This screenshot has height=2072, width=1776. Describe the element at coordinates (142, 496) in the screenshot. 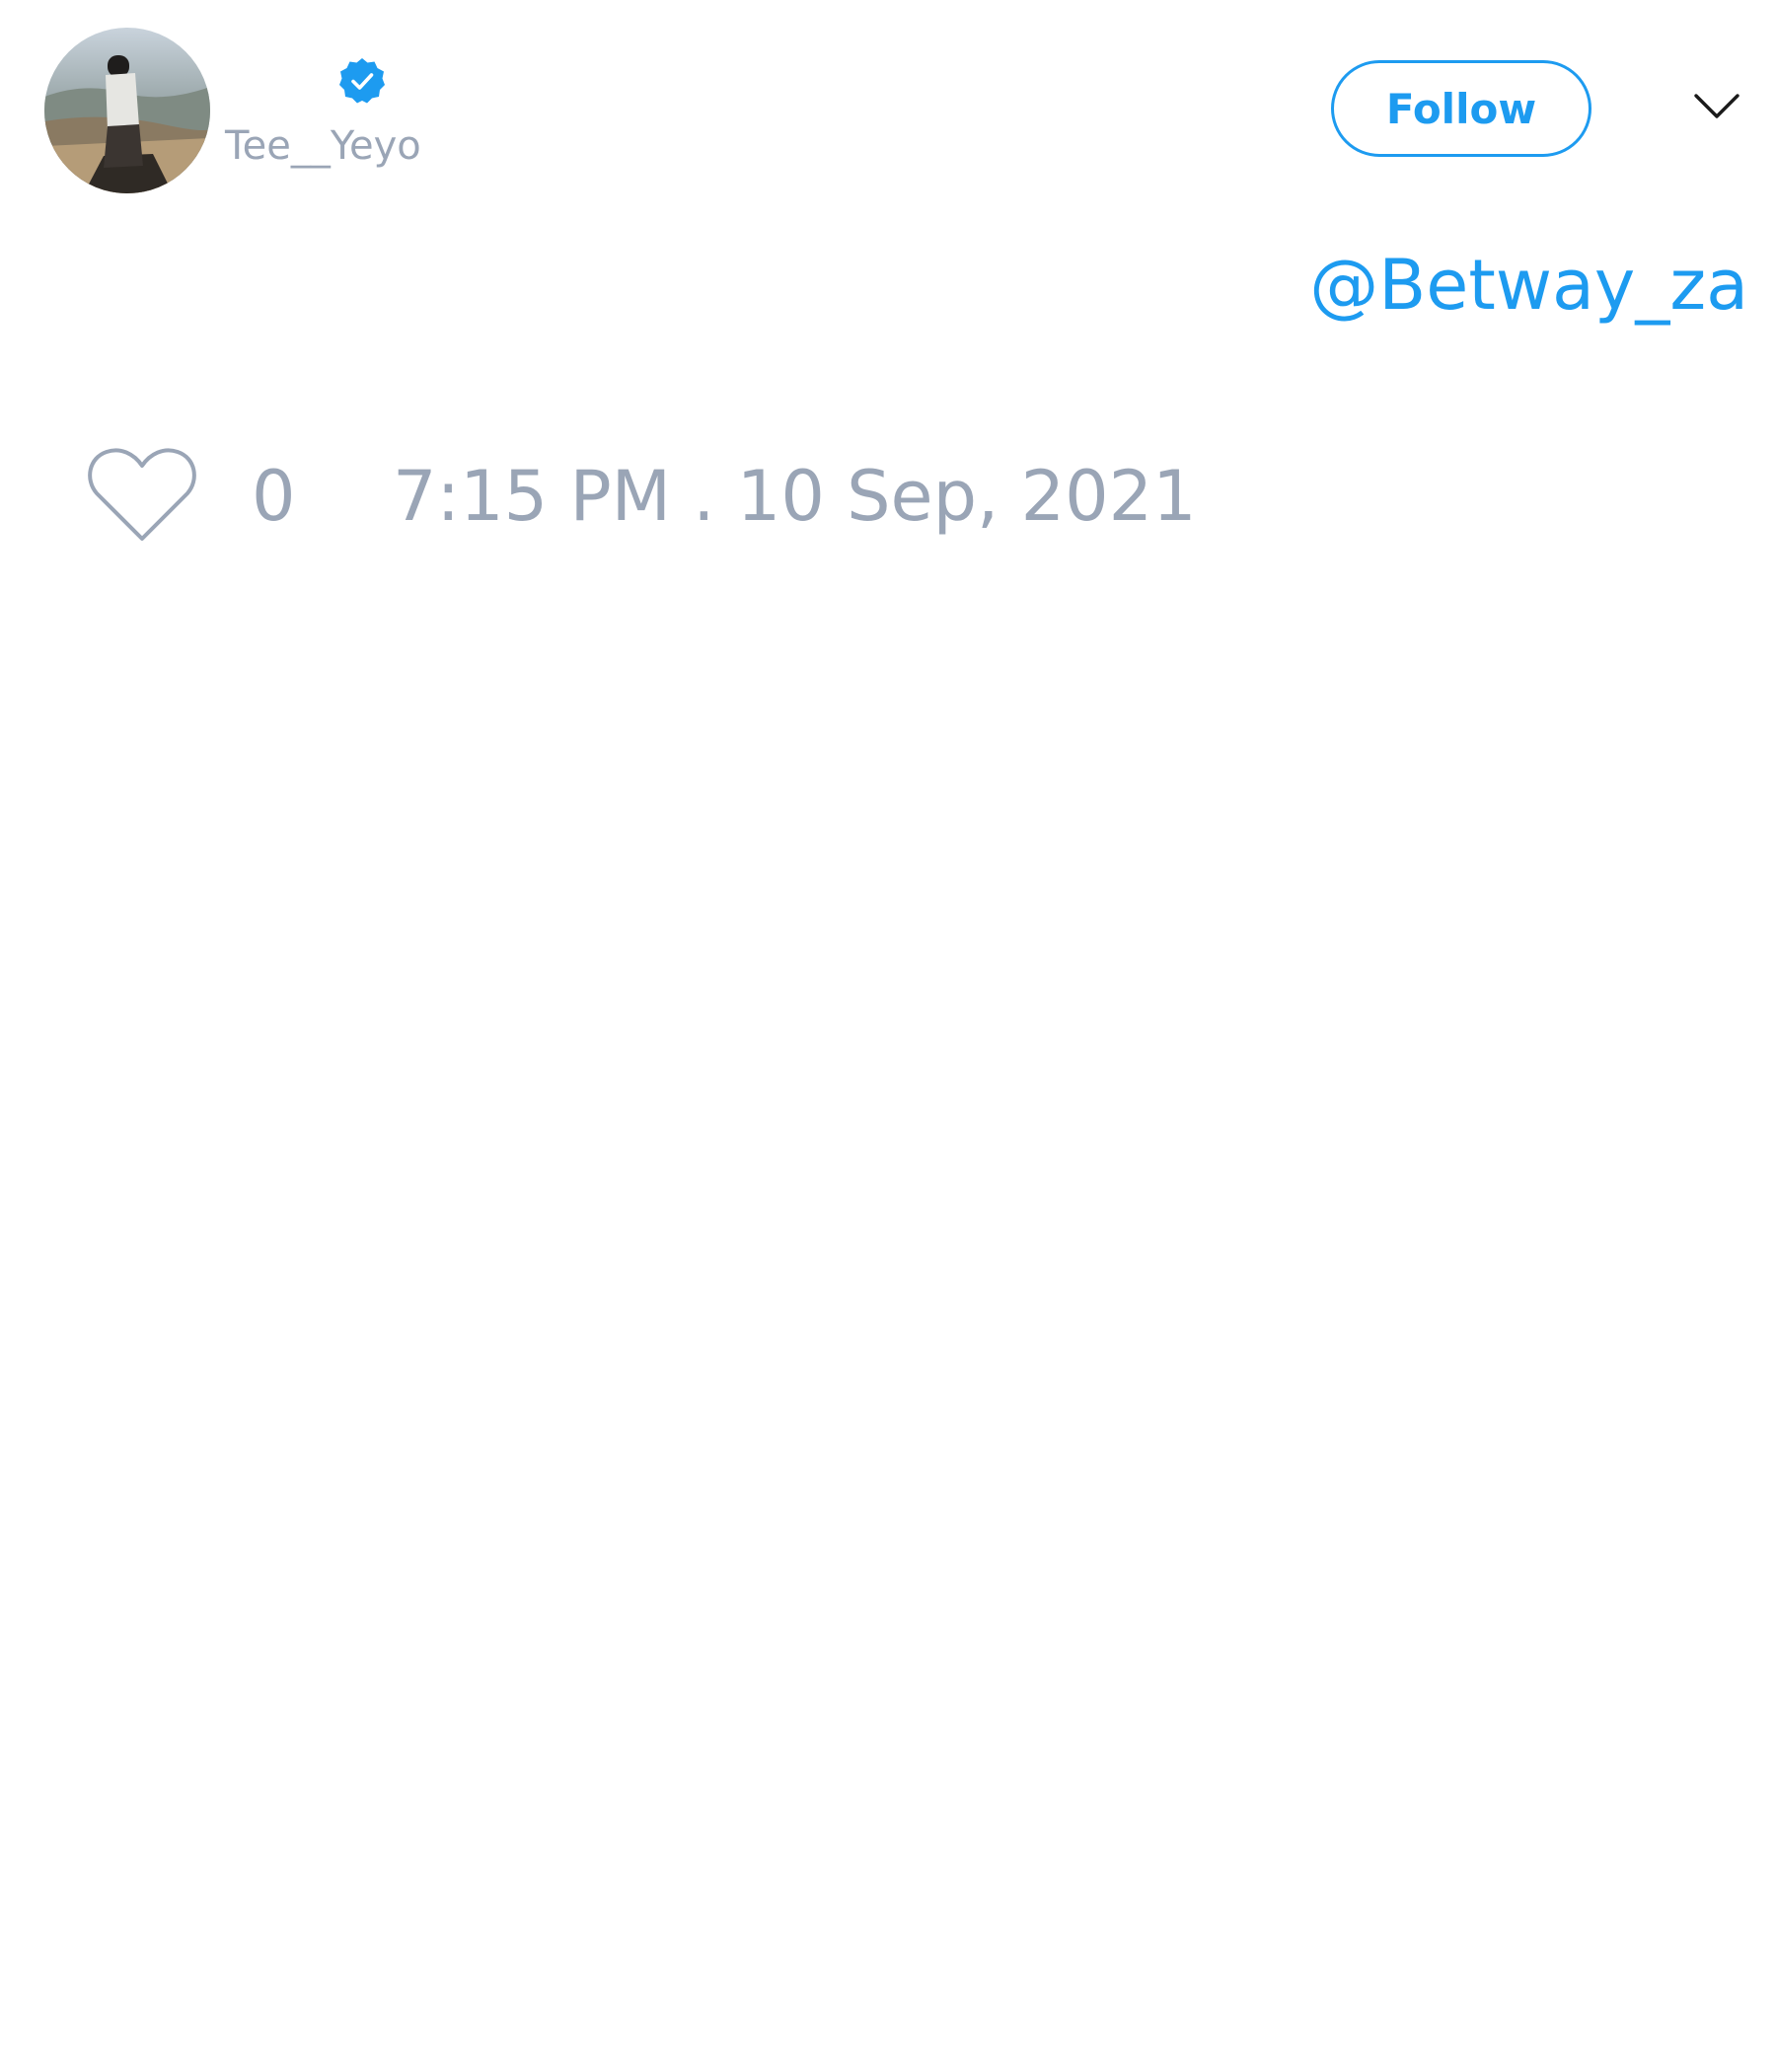

I see `heart-outline-icon` at that location.